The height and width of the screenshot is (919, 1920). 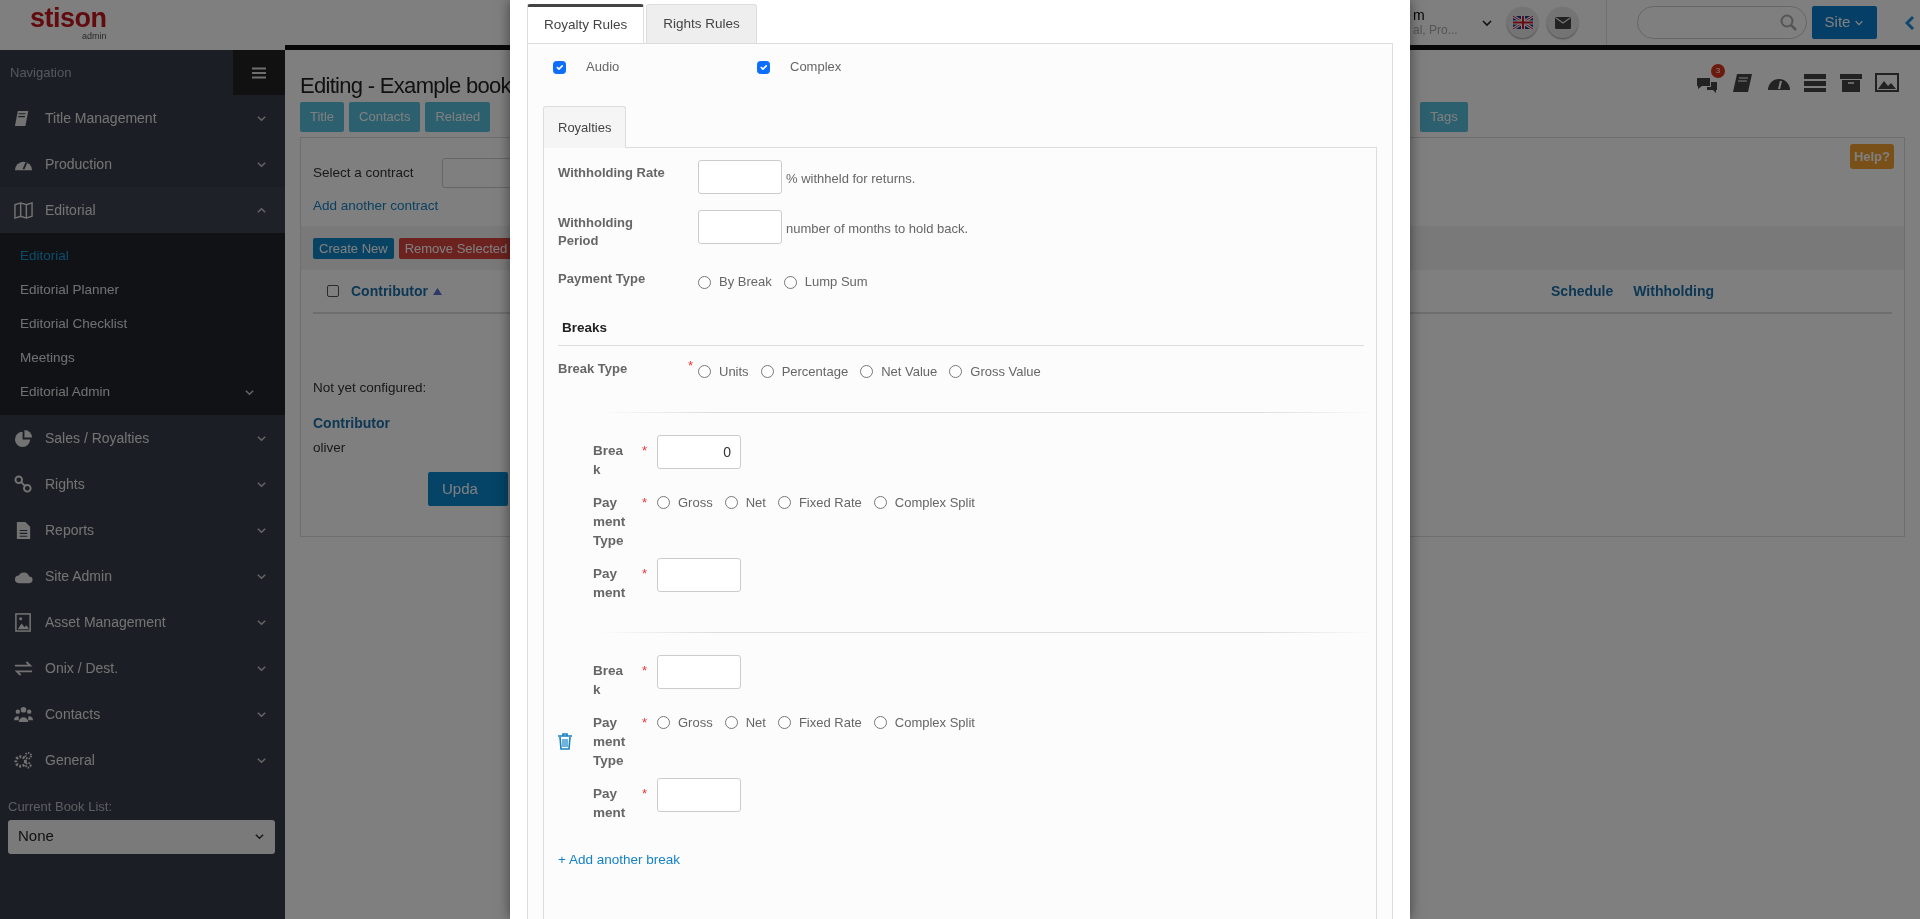 What do you see at coordinates (363, 172) in the screenshot?
I see `field-label: Select a contract` at bounding box center [363, 172].